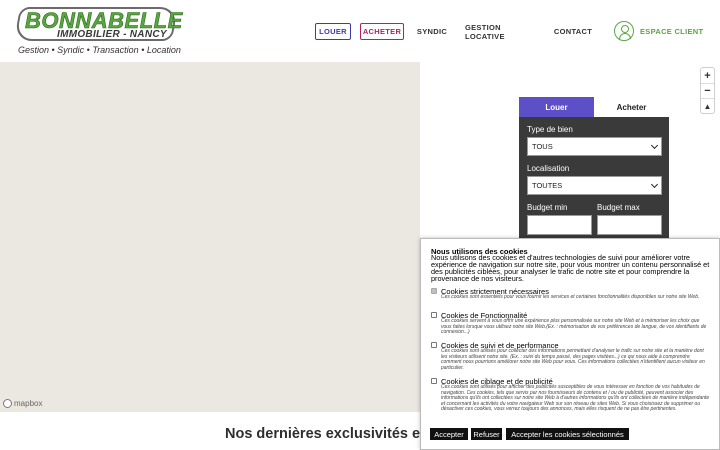  What do you see at coordinates (432, 31) in the screenshot?
I see `nav-syndic-link: SYNDIC` at bounding box center [432, 31].